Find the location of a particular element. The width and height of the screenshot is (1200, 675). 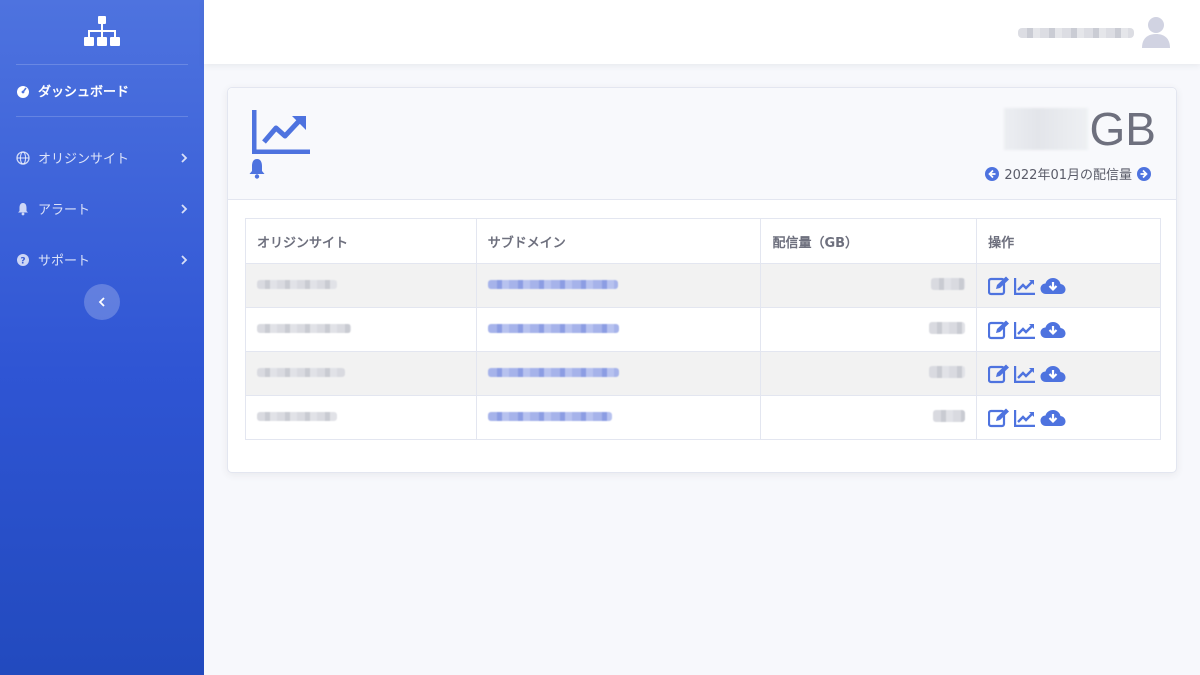

sidebar-item-support: ? サポート is located at coordinates (102, 259).